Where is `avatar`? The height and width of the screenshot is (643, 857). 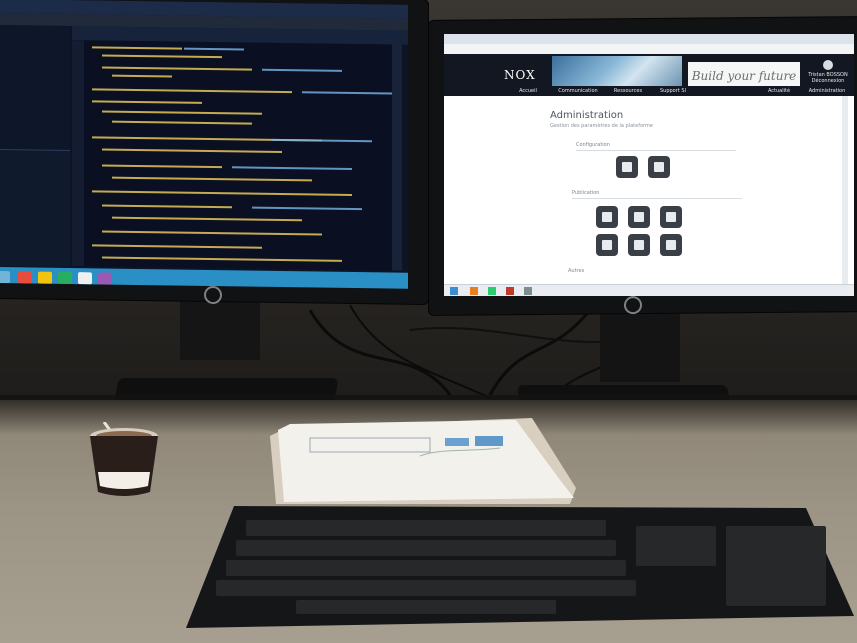 avatar is located at coordinates (828, 65).